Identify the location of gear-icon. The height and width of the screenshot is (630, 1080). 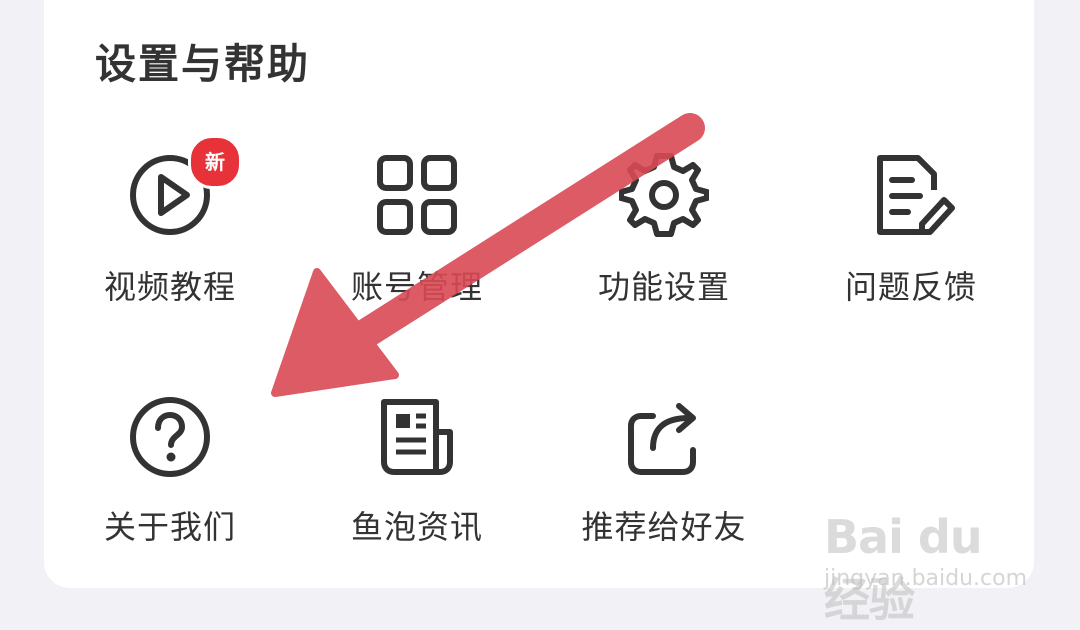
(664, 195).